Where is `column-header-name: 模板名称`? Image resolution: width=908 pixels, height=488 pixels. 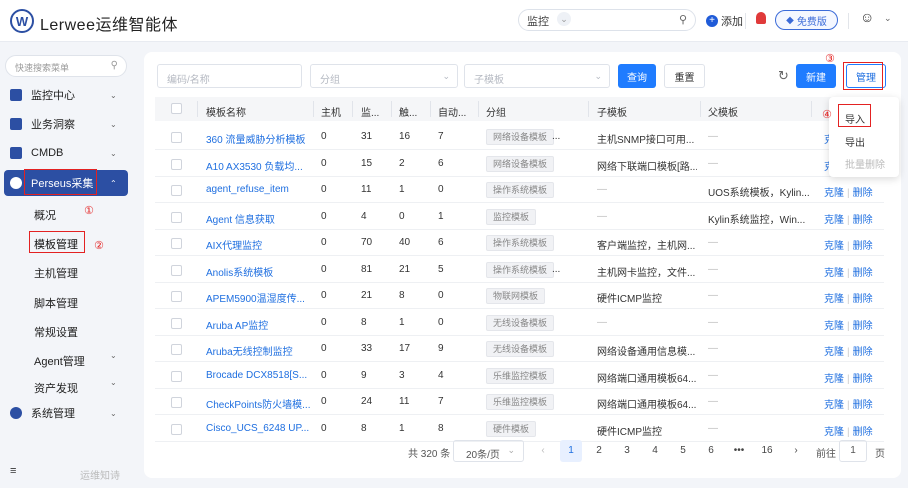 column-header-name: 模板名称 is located at coordinates (226, 111).